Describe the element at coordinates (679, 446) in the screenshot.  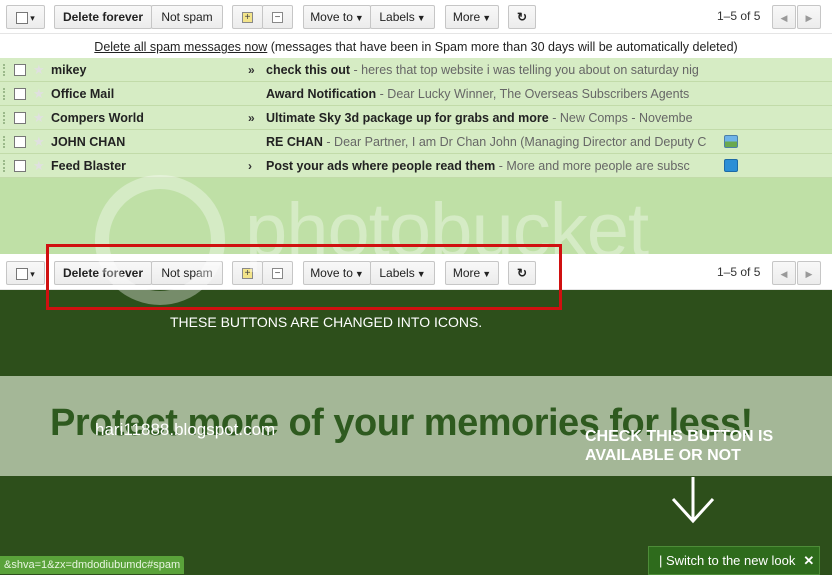
I see `check-button-caption: CHECK THIS BUTTON IS AVAILABLE OR NOT` at that location.